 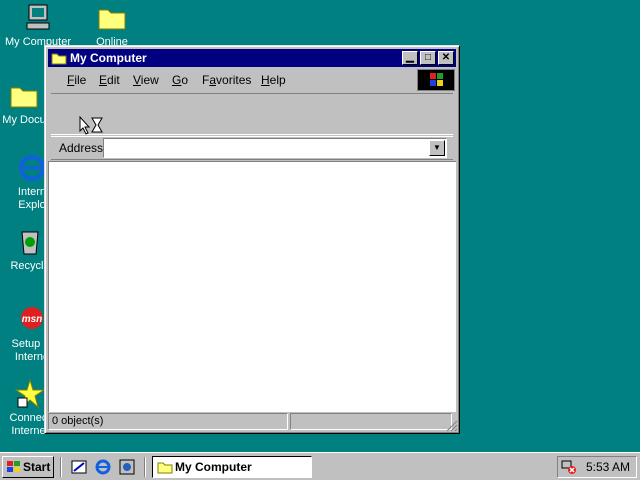 What do you see at coordinates (76, 80) in the screenshot?
I see `menu-file: File` at bounding box center [76, 80].